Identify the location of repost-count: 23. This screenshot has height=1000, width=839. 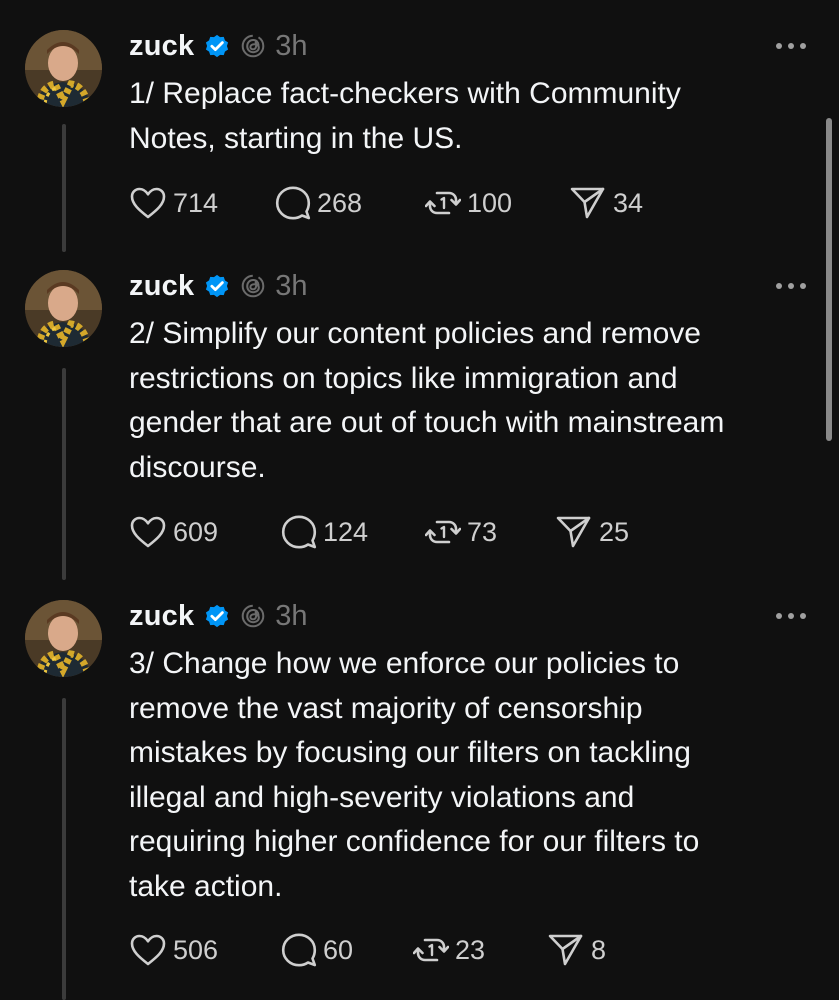
(470, 949).